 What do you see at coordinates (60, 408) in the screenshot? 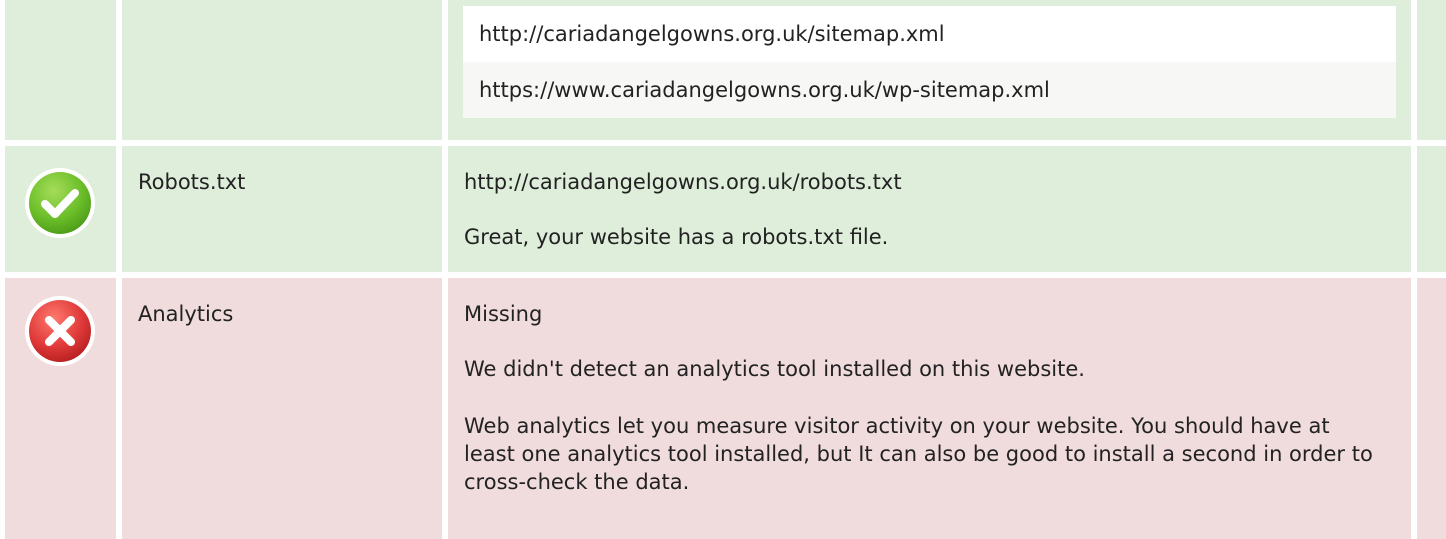
I see `analytics-icon-cell` at bounding box center [60, 408].